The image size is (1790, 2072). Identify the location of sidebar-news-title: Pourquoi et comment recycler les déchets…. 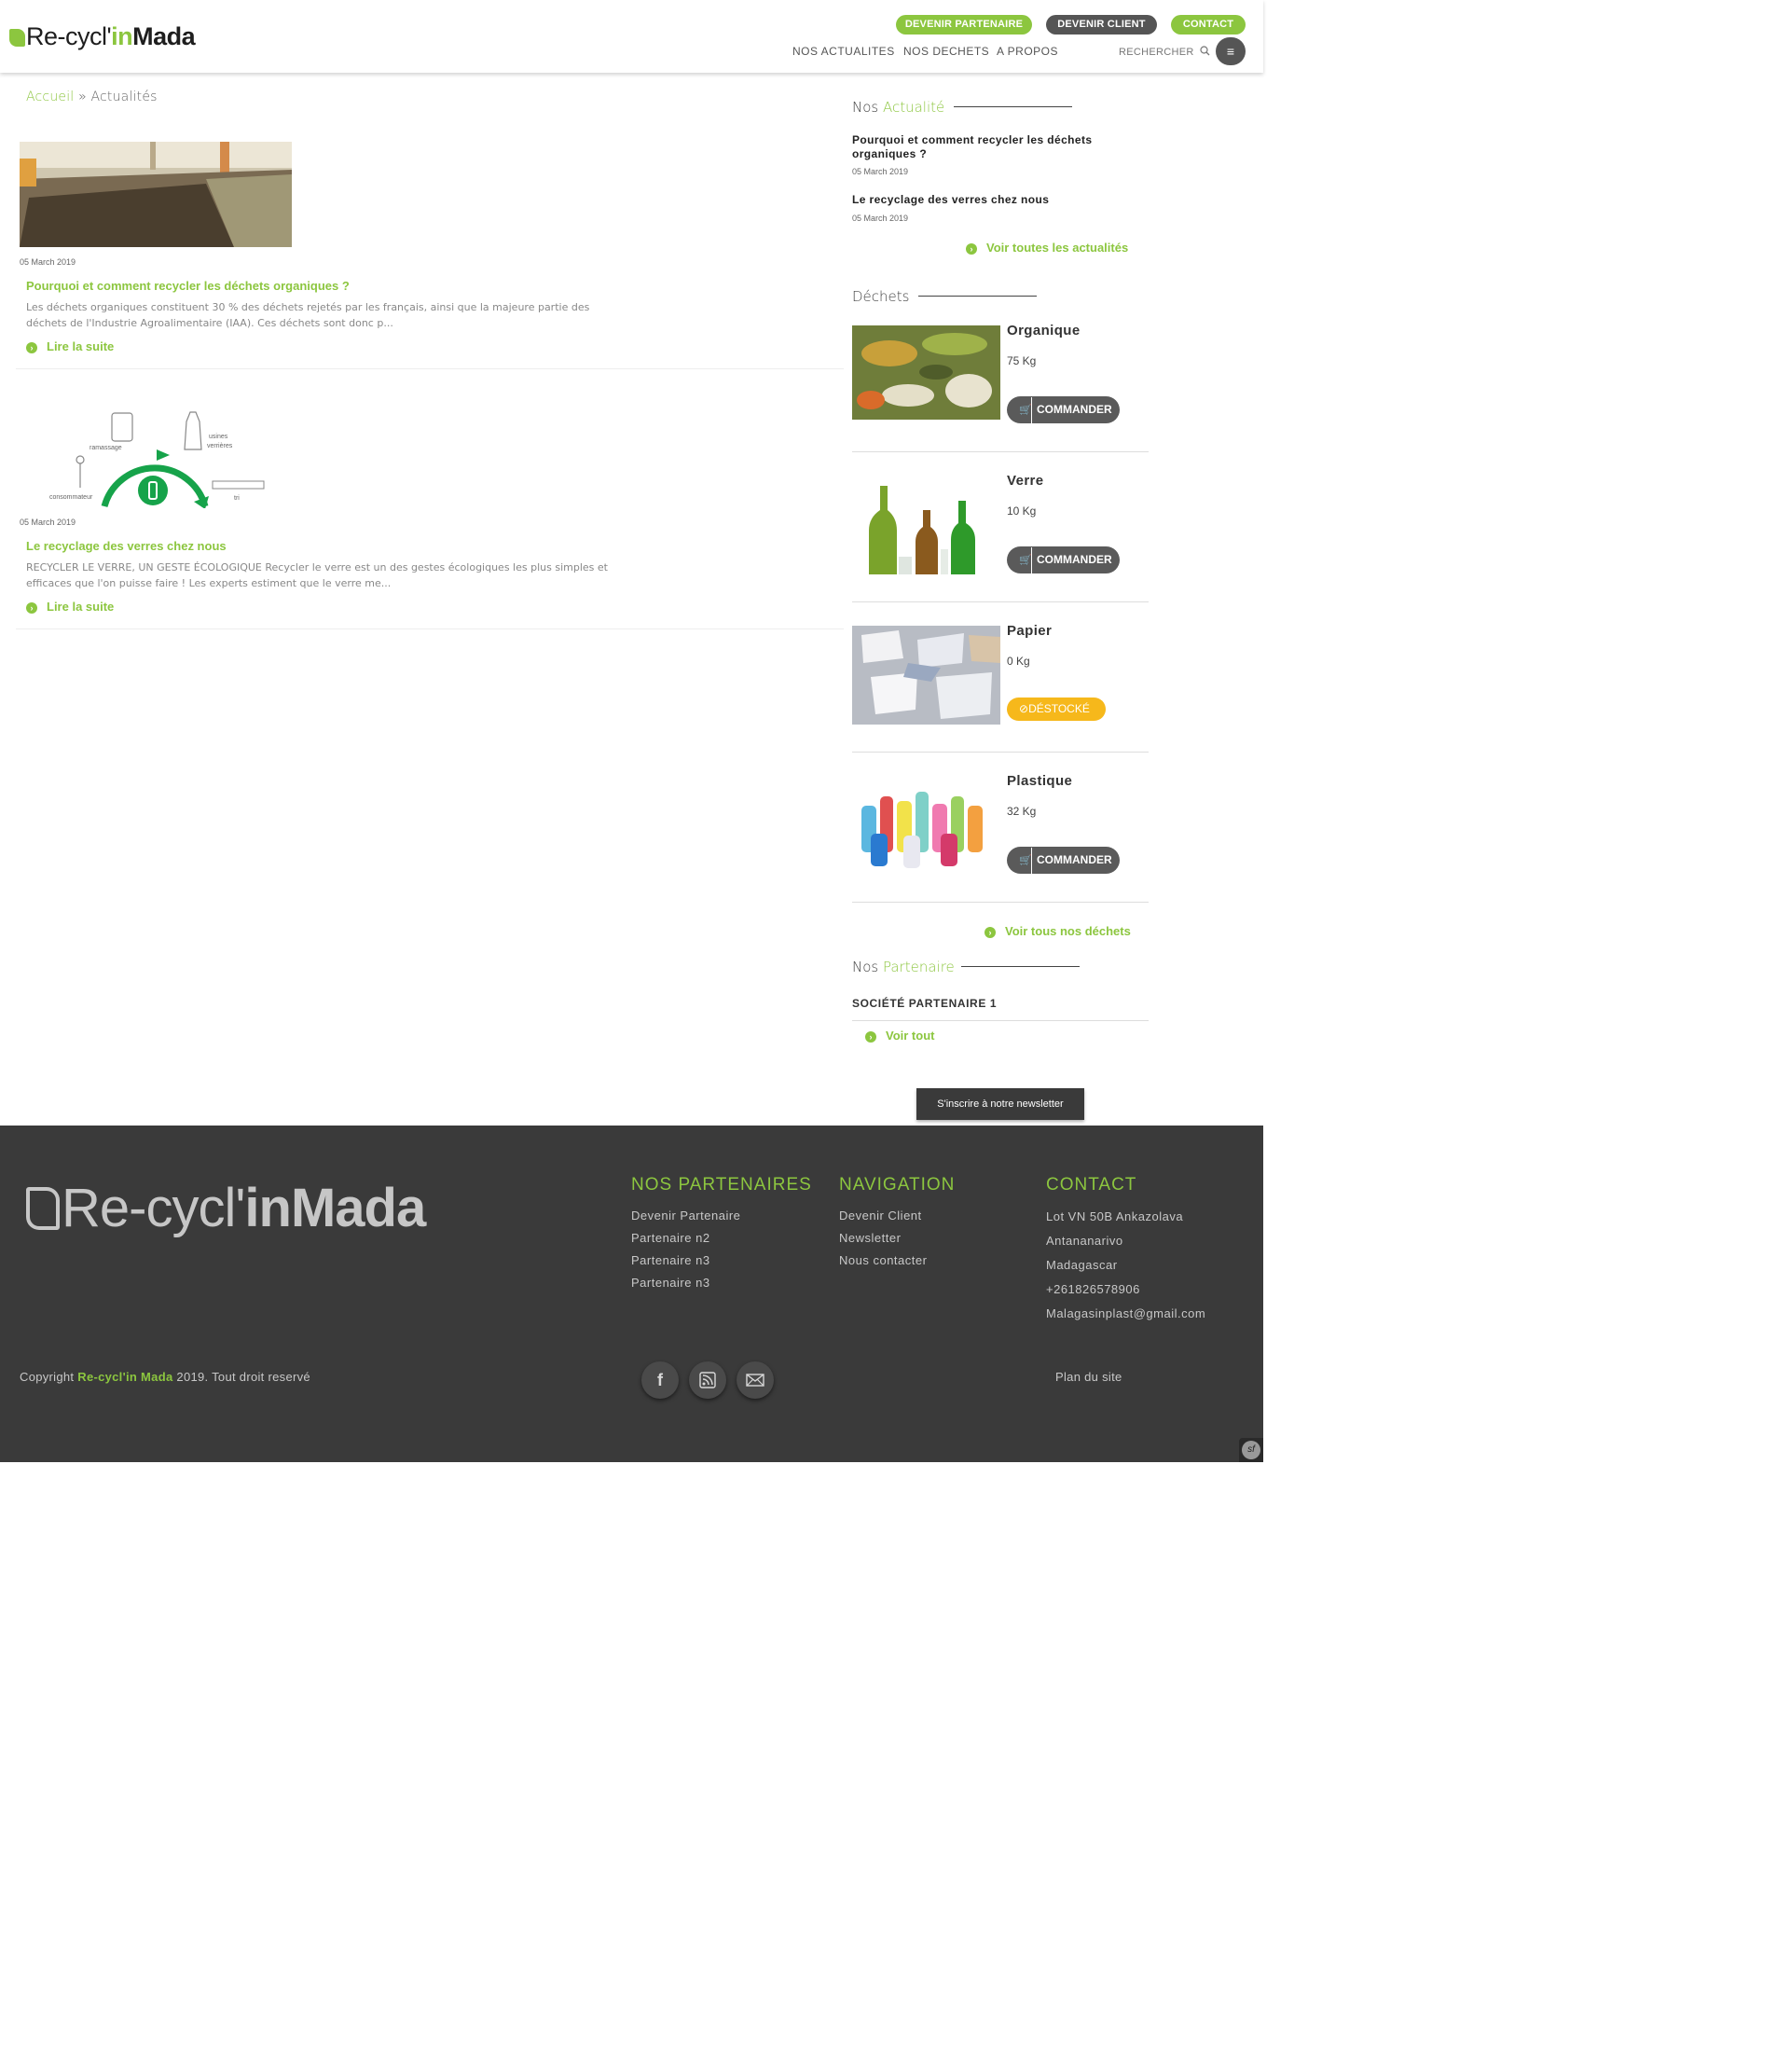
(992, 147).